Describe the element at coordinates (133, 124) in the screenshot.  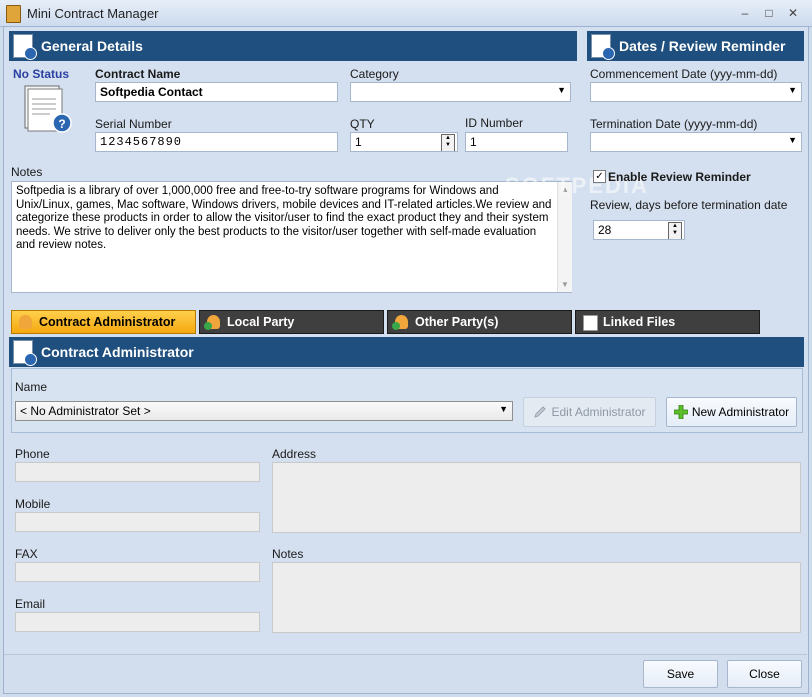
I see `serial-number-label: Serial Number` at that location.